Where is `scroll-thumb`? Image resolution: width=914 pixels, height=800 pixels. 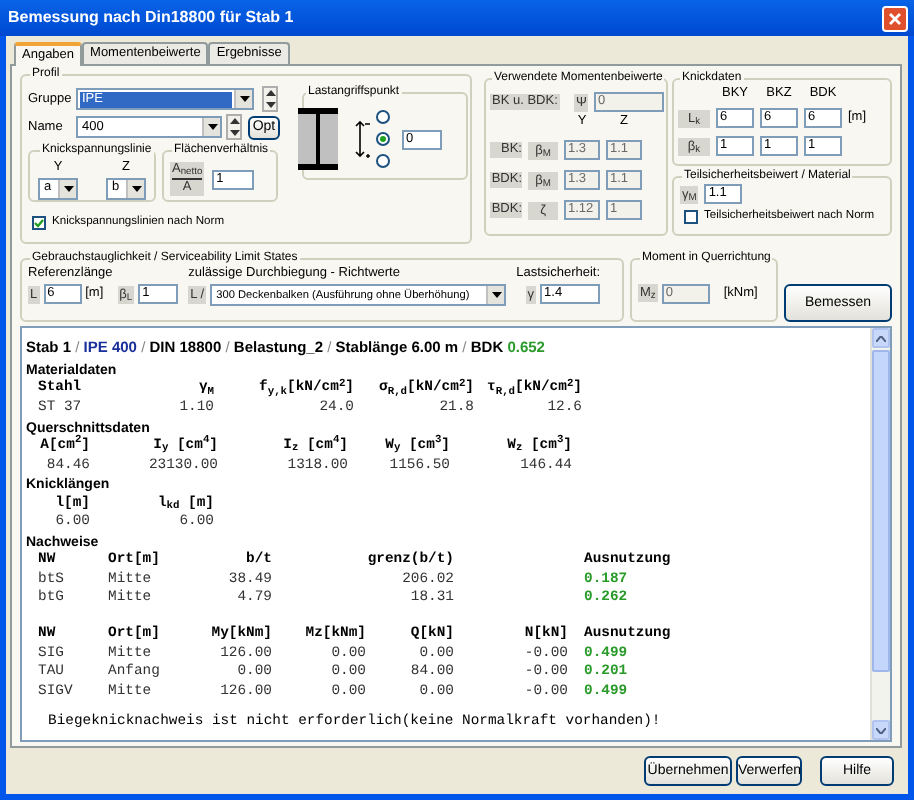
scroll-thumb is located at coordinates (881, 511).